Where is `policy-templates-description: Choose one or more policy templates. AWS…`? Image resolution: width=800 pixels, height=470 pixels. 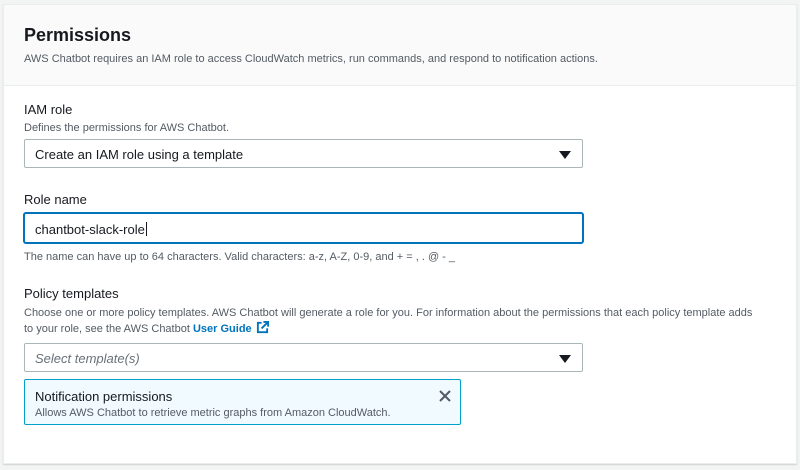
policy-templates-description: Choose one or more policy templates. AWS… is located at coordinates (388, 321).